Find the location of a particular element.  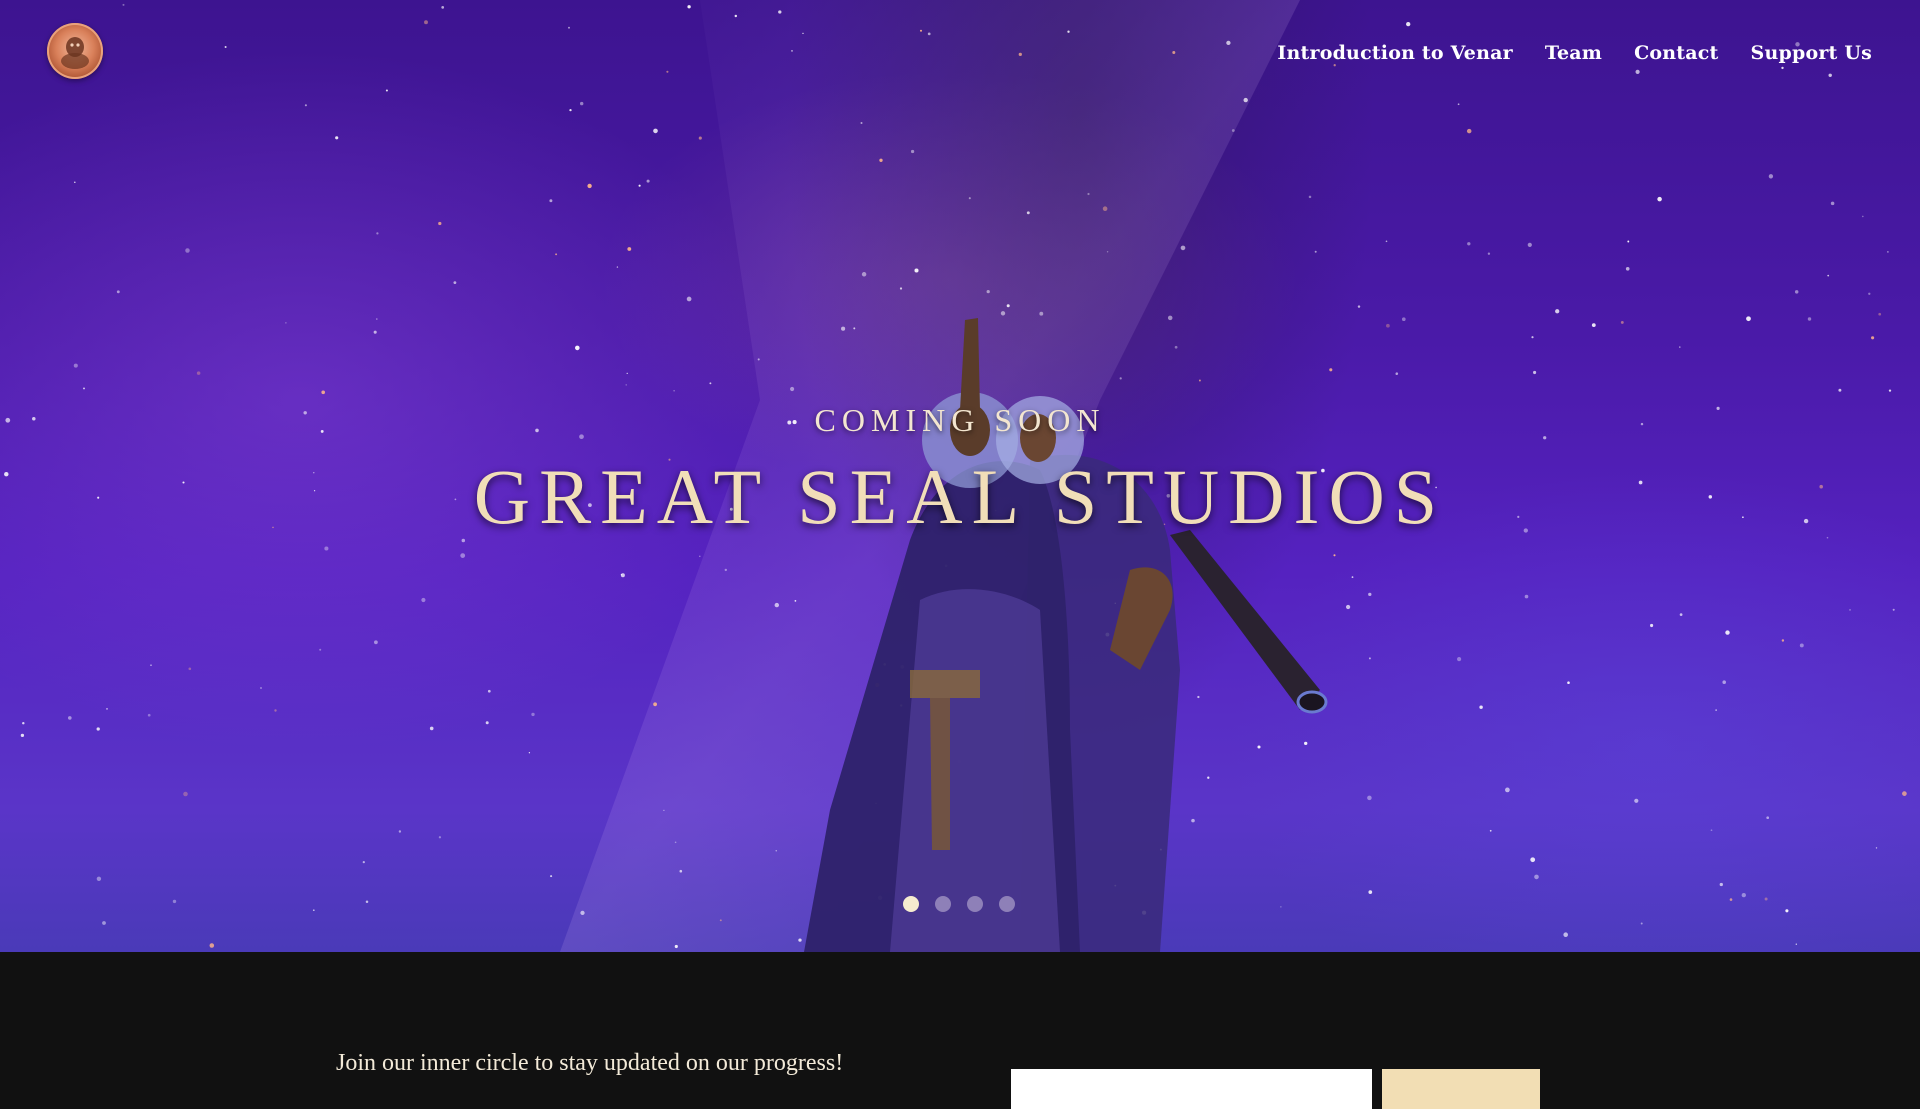

seal-icon is located at coordinates (75, 53).